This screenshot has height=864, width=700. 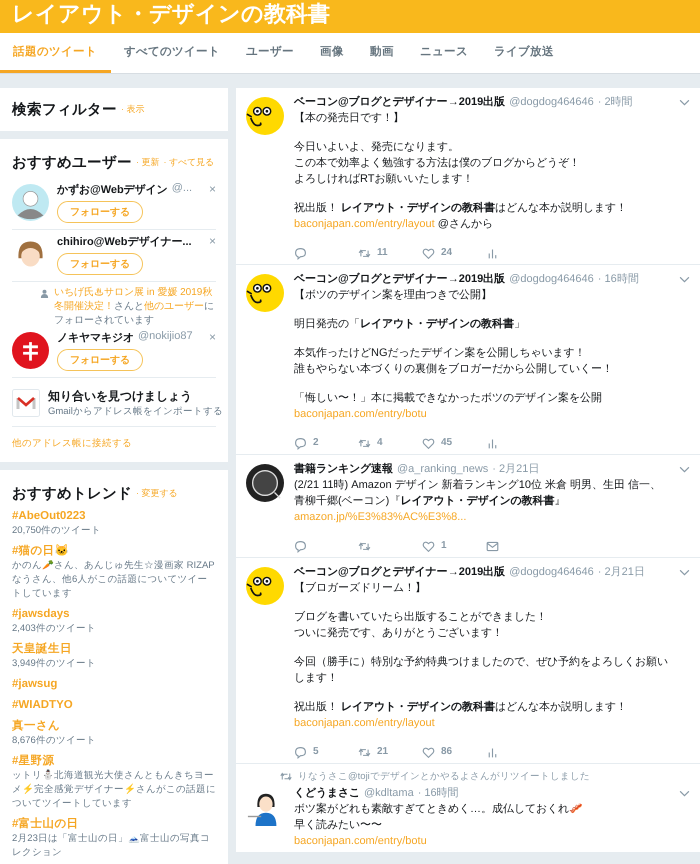 I want to click on trend-link: #jawsdays, so click(x=114, y=614).